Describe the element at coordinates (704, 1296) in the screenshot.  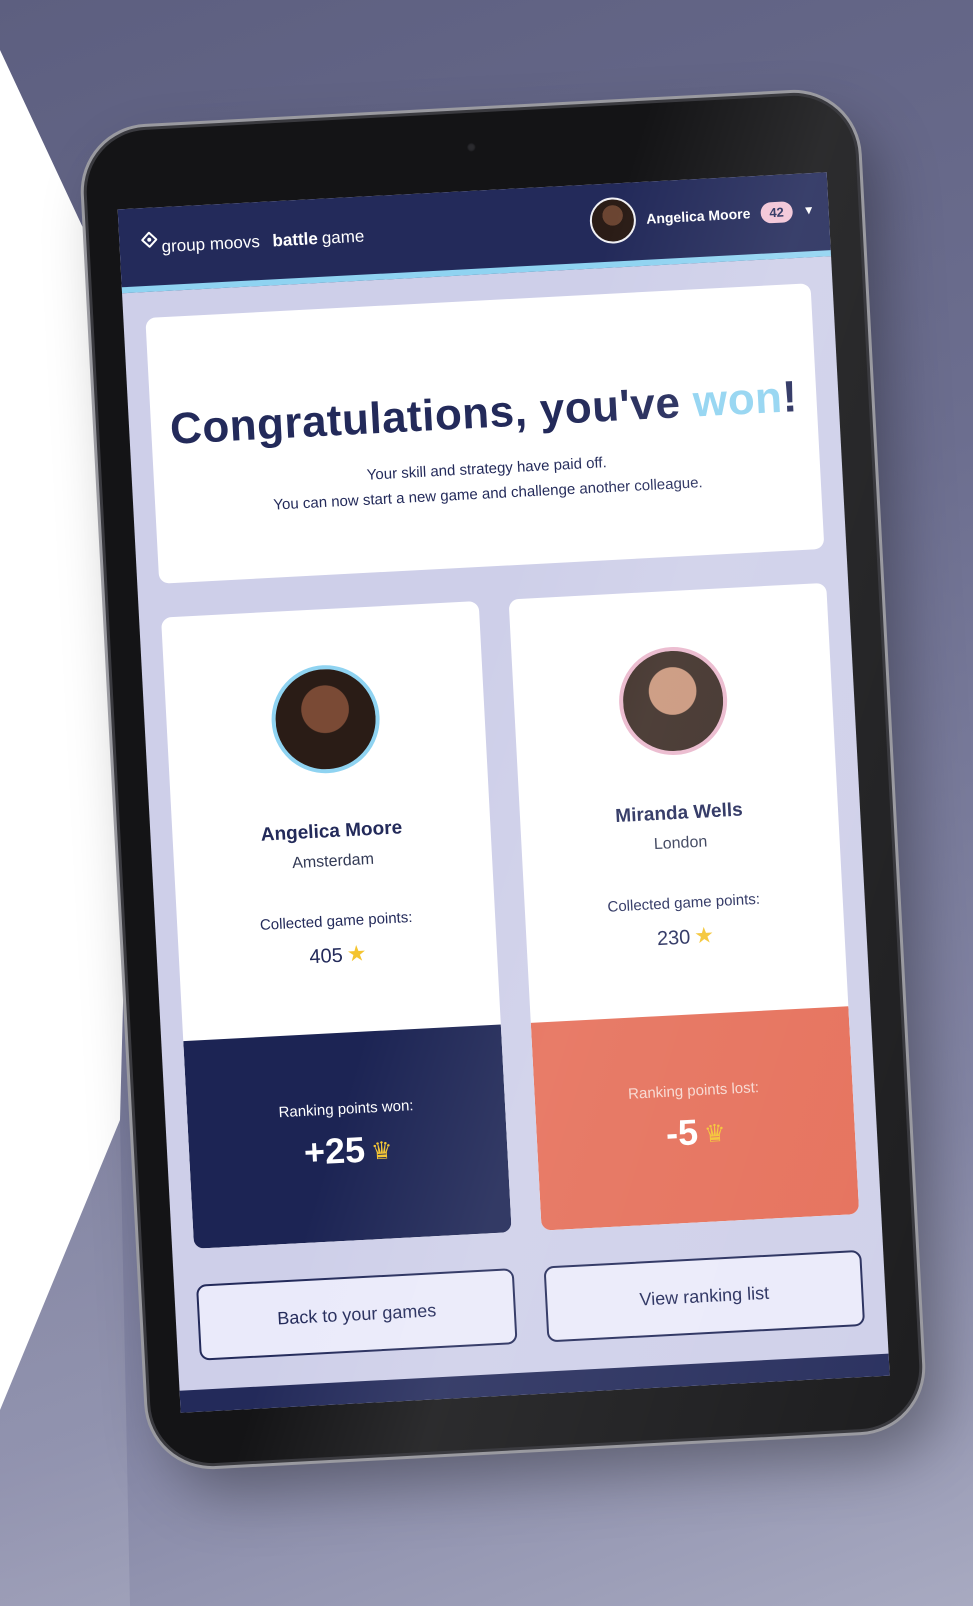
I see `view-ranking-list-button: View ranking list` at that location.